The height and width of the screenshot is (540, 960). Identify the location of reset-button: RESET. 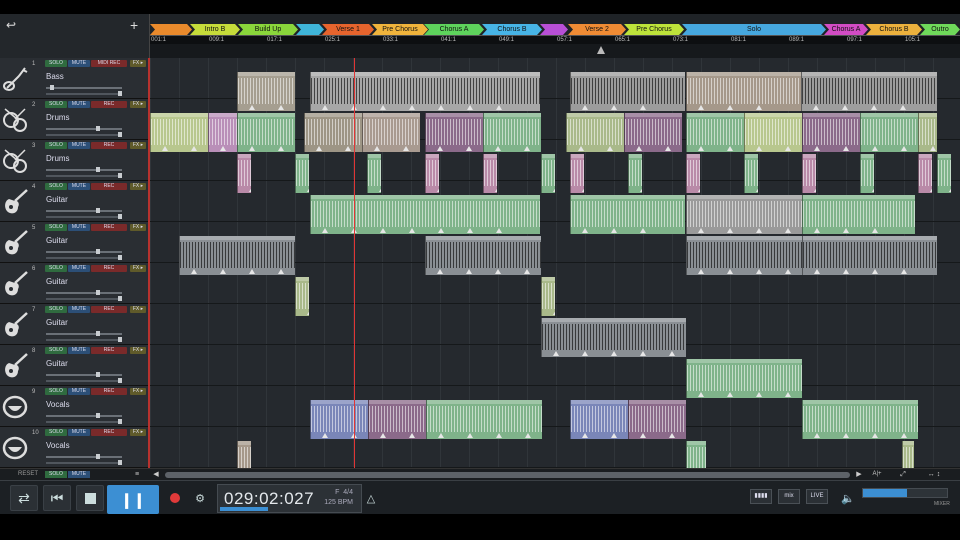
(28, 474).